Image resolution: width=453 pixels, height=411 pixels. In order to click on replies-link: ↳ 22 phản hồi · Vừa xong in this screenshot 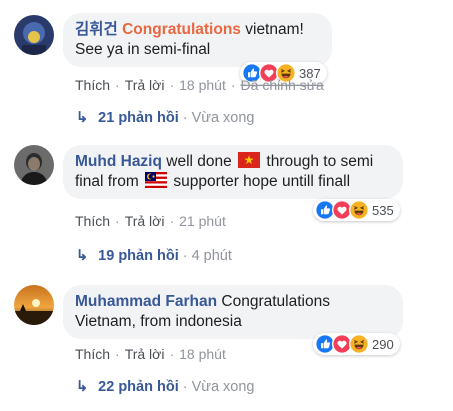, I will do `click(165, 387)`.